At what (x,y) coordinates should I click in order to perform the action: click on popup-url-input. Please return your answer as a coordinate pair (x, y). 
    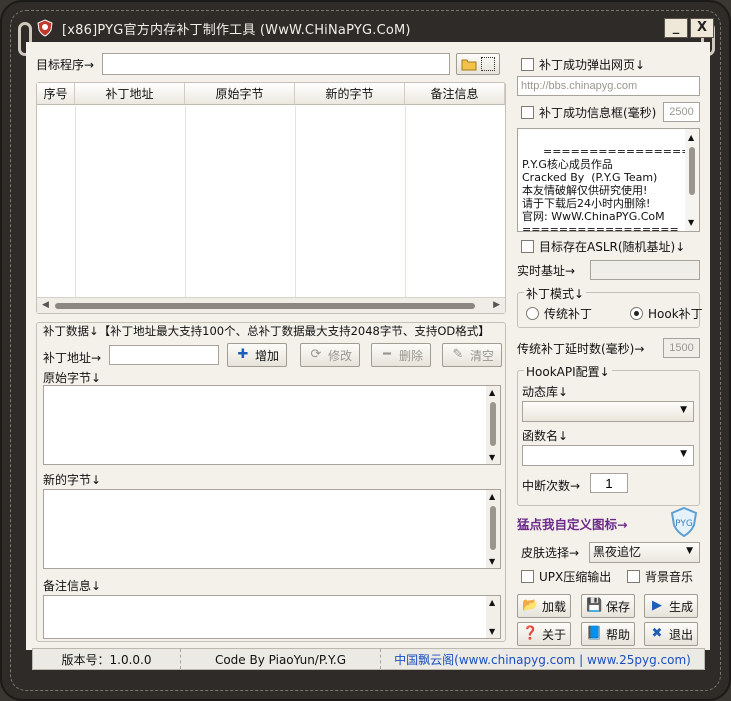
    Looking at the image, I should click on (608, 86).